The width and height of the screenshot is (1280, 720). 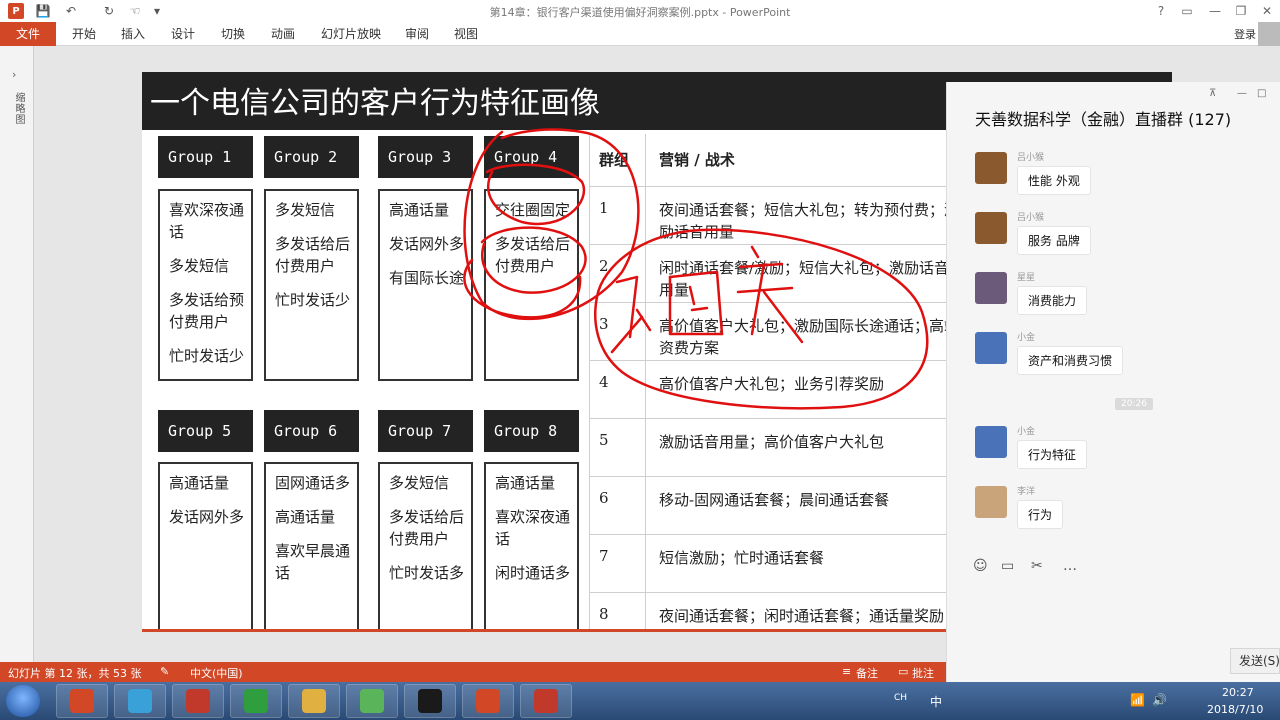 I want to click on restore-button: ❐, so click(x=1241, y=11).